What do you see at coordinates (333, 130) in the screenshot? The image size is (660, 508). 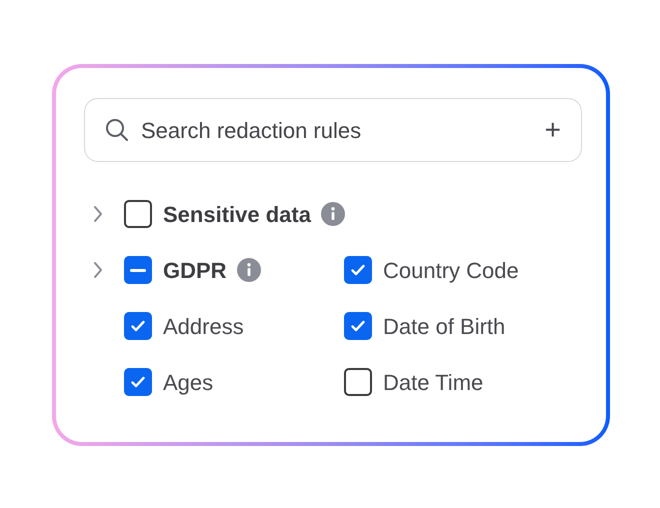 I see `search-field: Search redaction rules +` at bounding box center [333, 130].